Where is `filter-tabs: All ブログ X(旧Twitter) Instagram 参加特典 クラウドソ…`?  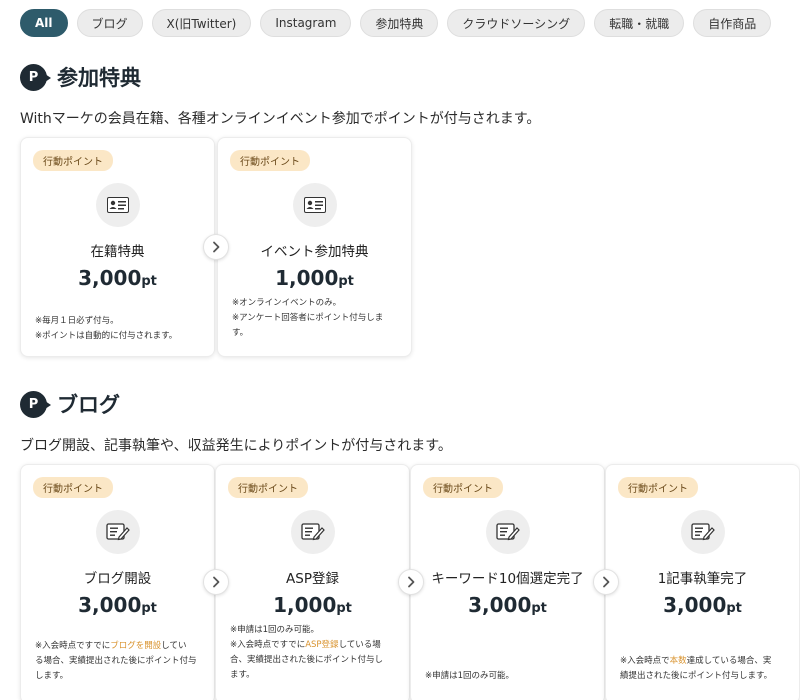 filter-tabs: All ブログ X(旧Twitter) Instagram 参加特典 クラウドソ… is located at coordinates (396, 23).